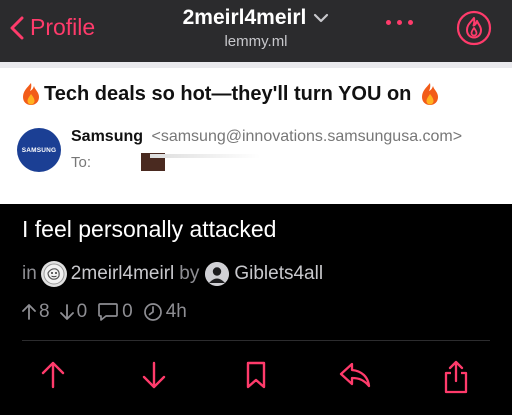 The image size is (512, 415). Describe the element at coordinates (256, 41) in the screenshot. I see `instance-subtitle: lemmy.ml` at that location.